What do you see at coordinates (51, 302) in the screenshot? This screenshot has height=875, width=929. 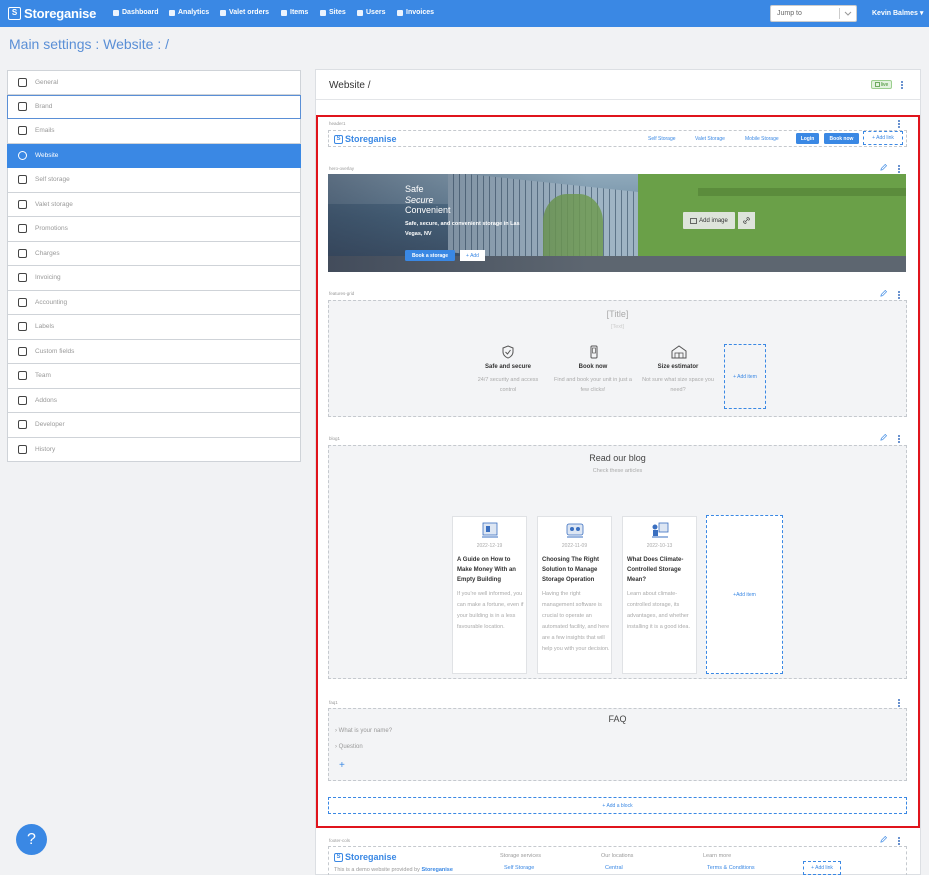 I see `sidebar-item-label: Accounting` at bounding box center [51, 302].